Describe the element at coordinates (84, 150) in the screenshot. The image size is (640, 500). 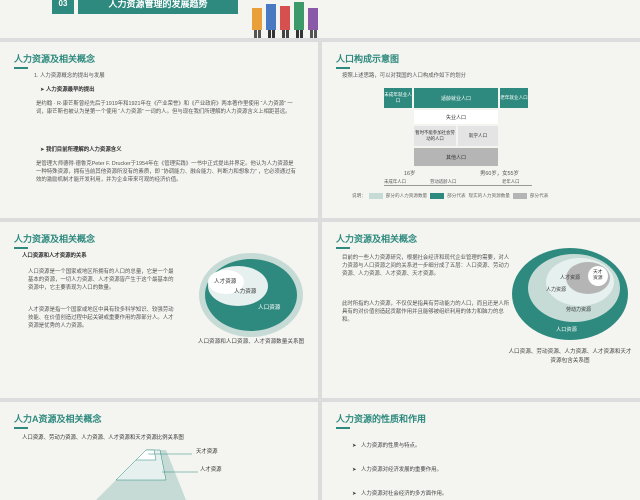
I see `subheading-text: 我们目前所理解的人力资源含义` at that location.